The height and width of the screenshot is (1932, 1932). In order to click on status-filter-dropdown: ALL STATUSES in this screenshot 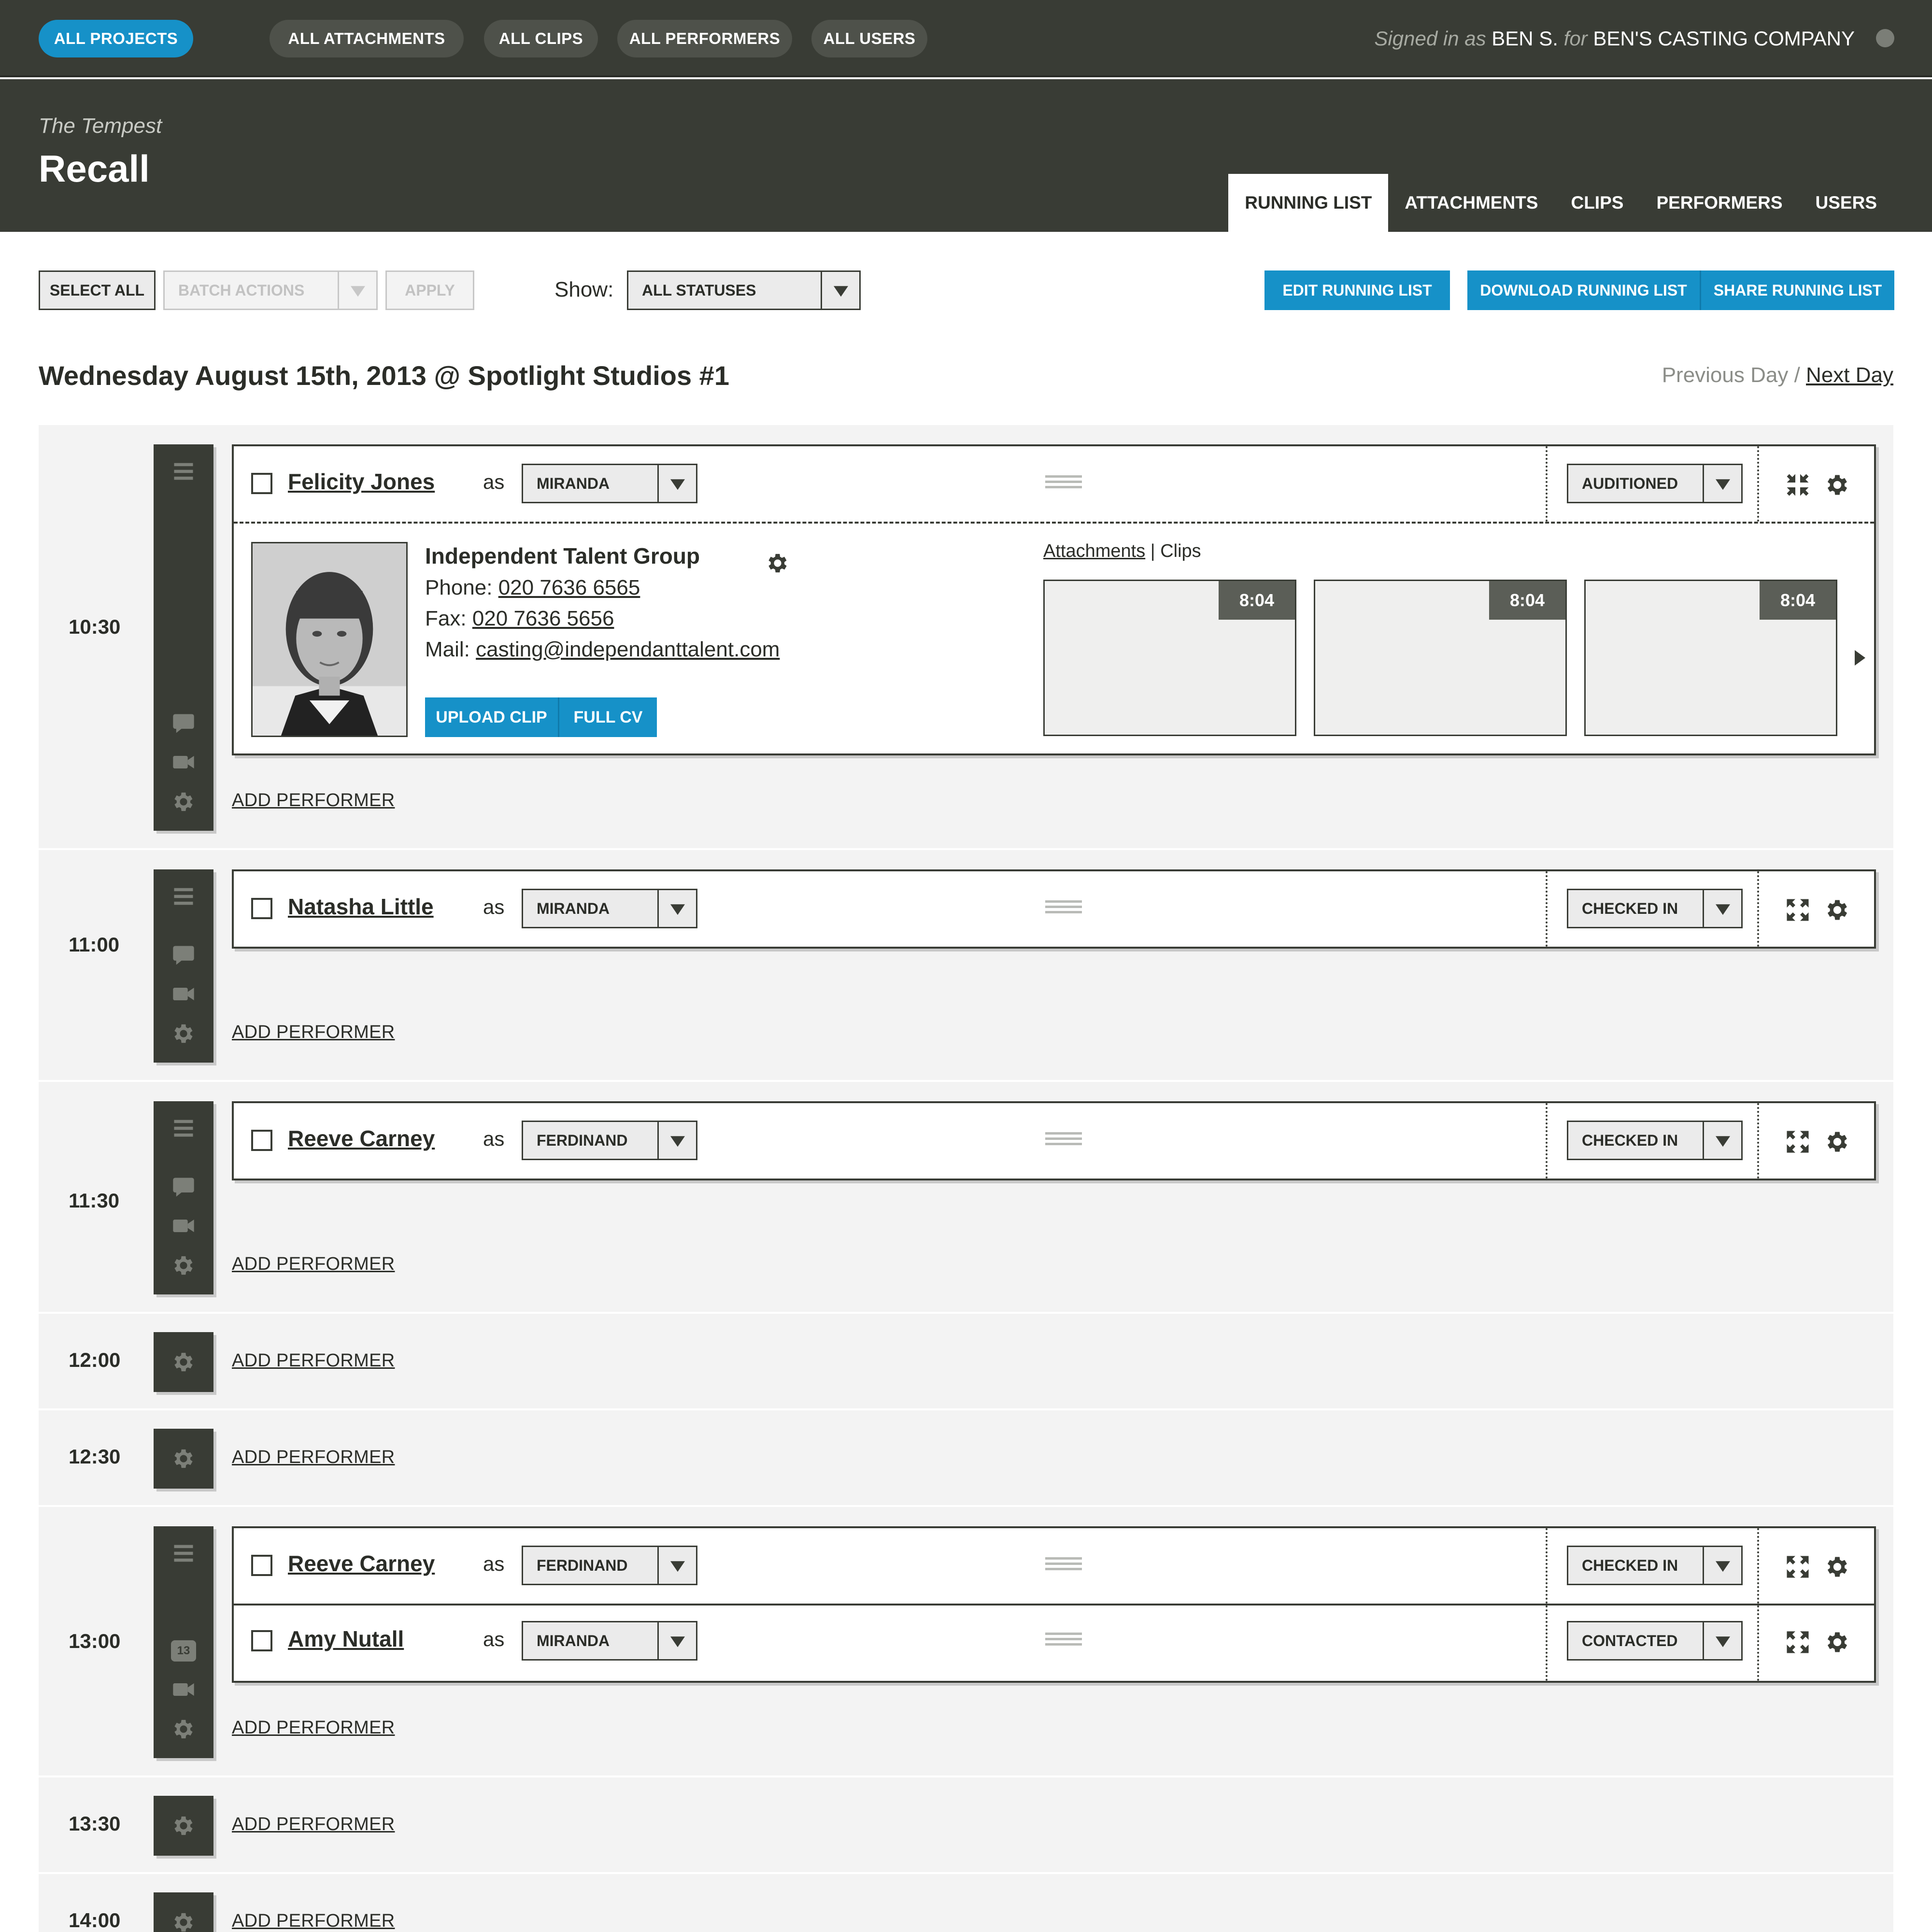, I will do `click(744, 290)`.